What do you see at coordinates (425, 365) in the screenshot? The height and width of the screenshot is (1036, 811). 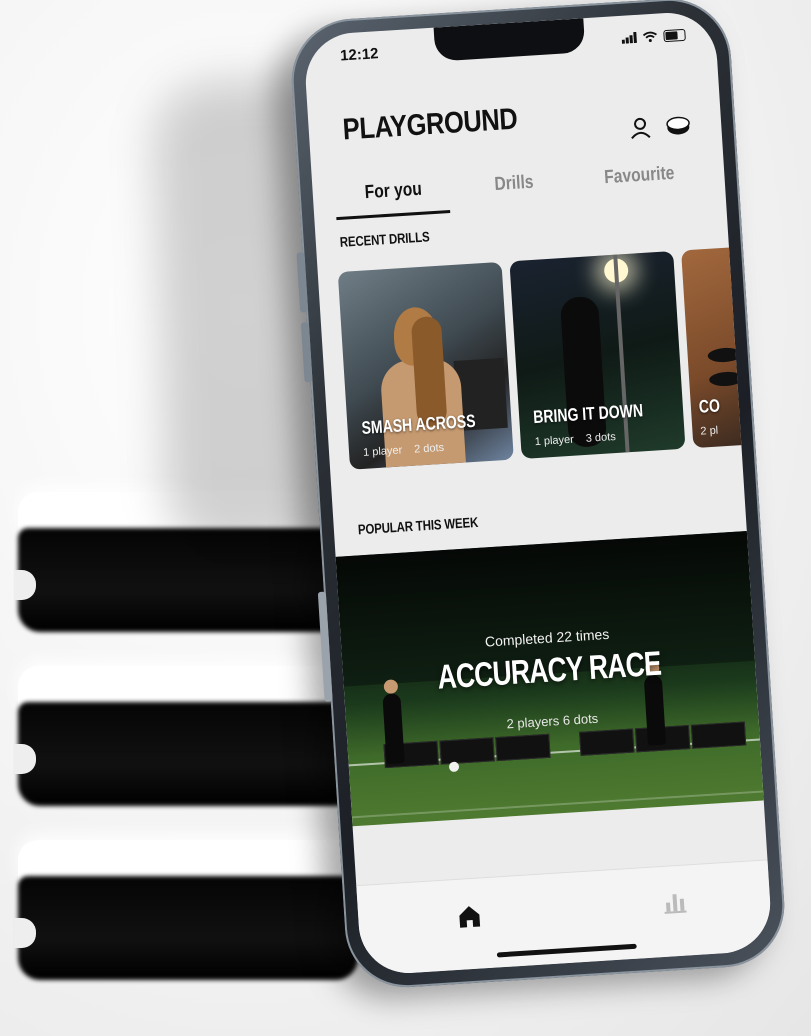 I see `drill-card-smash-across: SMASH ACROSS 1 player 2 dots` at bounding box center [425, 365].